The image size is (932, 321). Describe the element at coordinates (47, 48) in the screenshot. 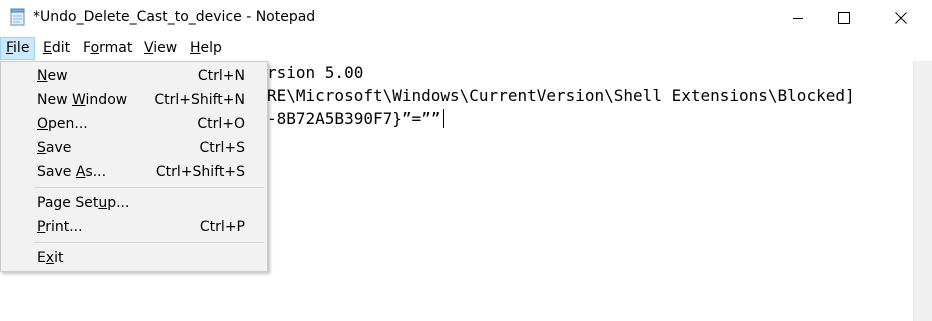

I see `menu-edit-mnemonic: E` at that location.